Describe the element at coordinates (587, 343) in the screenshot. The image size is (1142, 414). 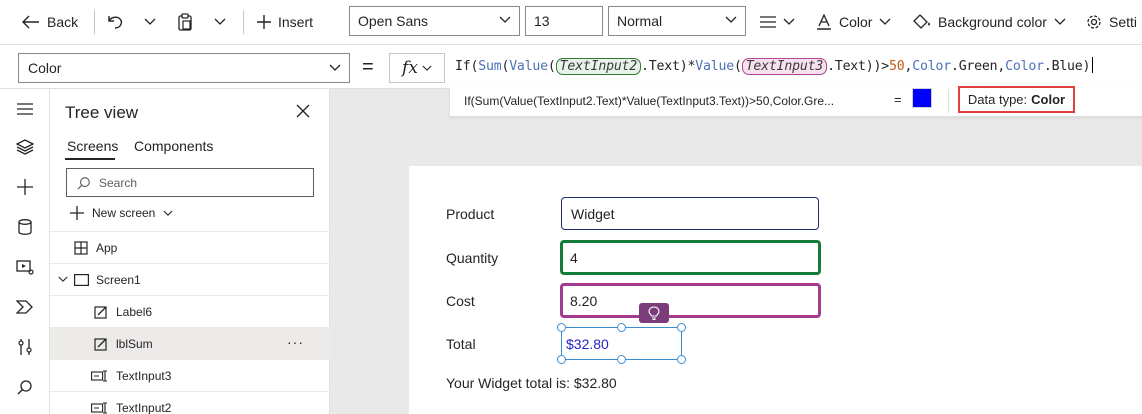
I see `total-value: $32.80` at that location.